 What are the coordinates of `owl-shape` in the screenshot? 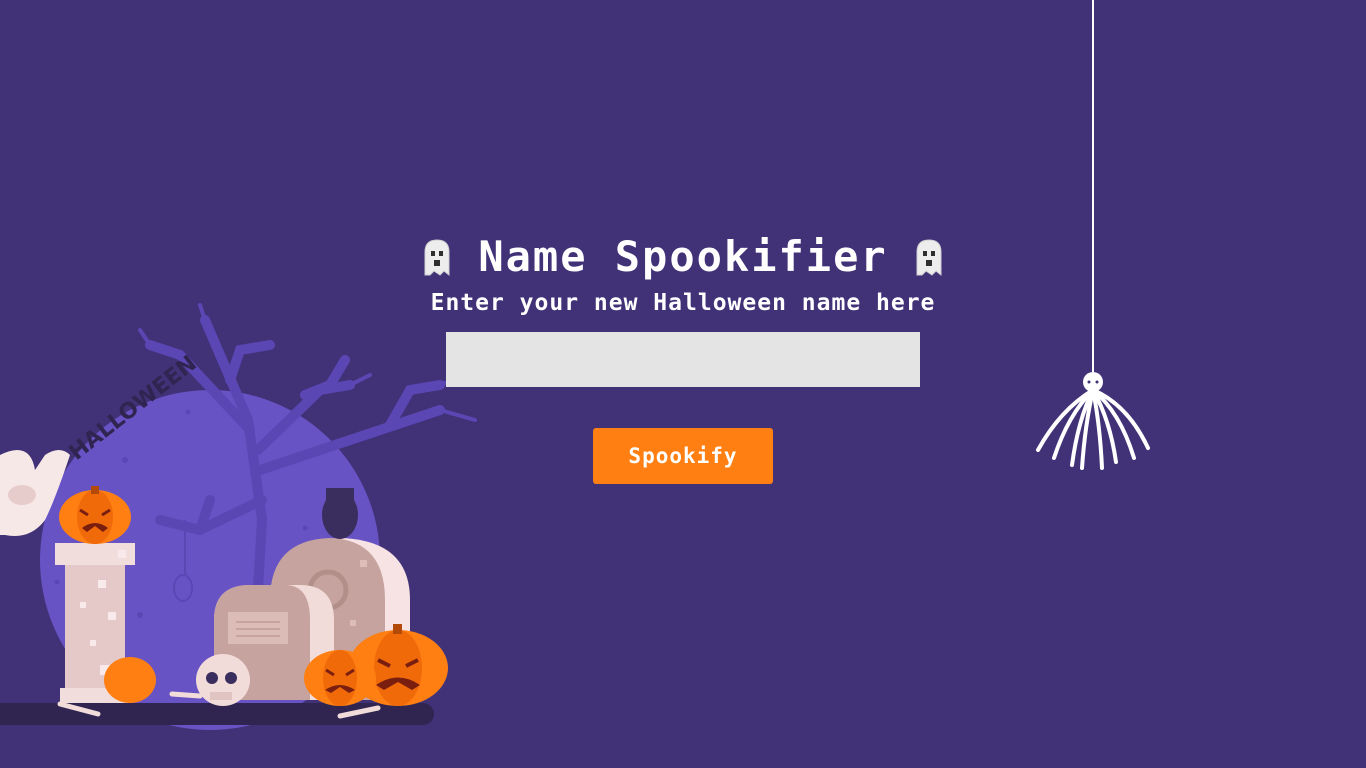 It's located at (340, 513).